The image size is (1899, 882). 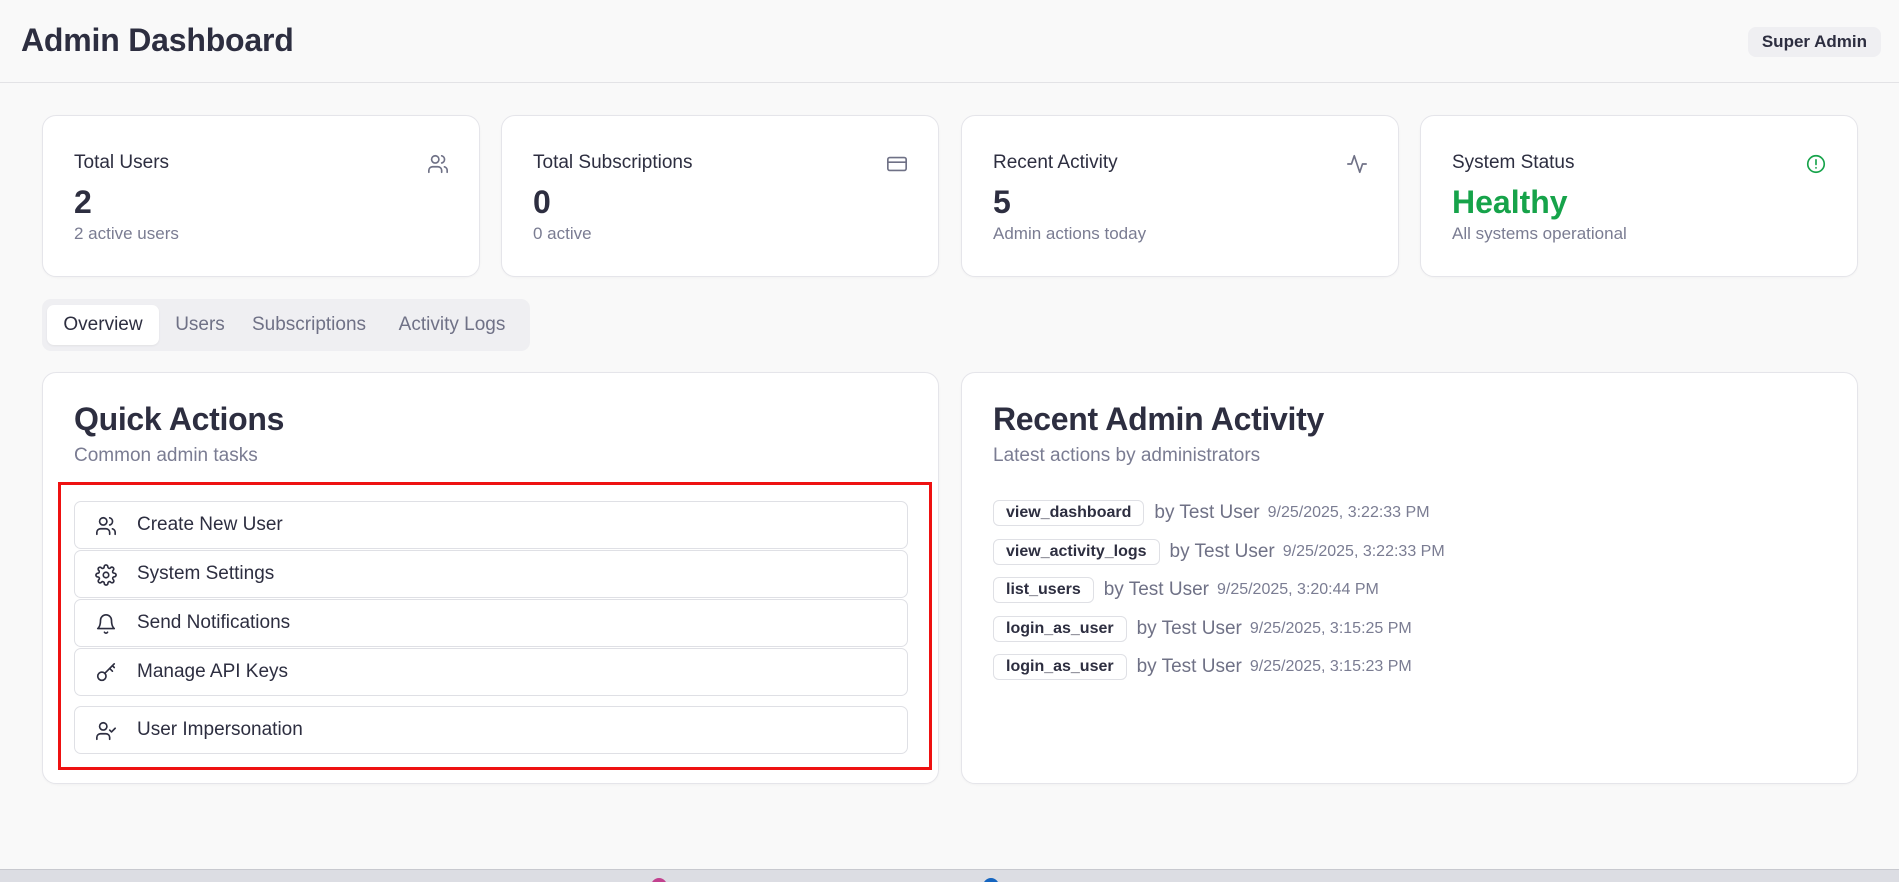 What do you see at coordinates (1539, 233) in the screenshot?
I see `stat-subtitle: All systems operational` at bounding box center [1539, 233].